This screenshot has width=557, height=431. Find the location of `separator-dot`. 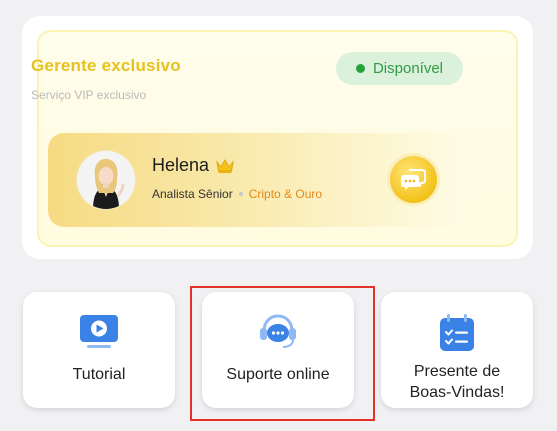

separator-dot is located at coordinates (240, 194).